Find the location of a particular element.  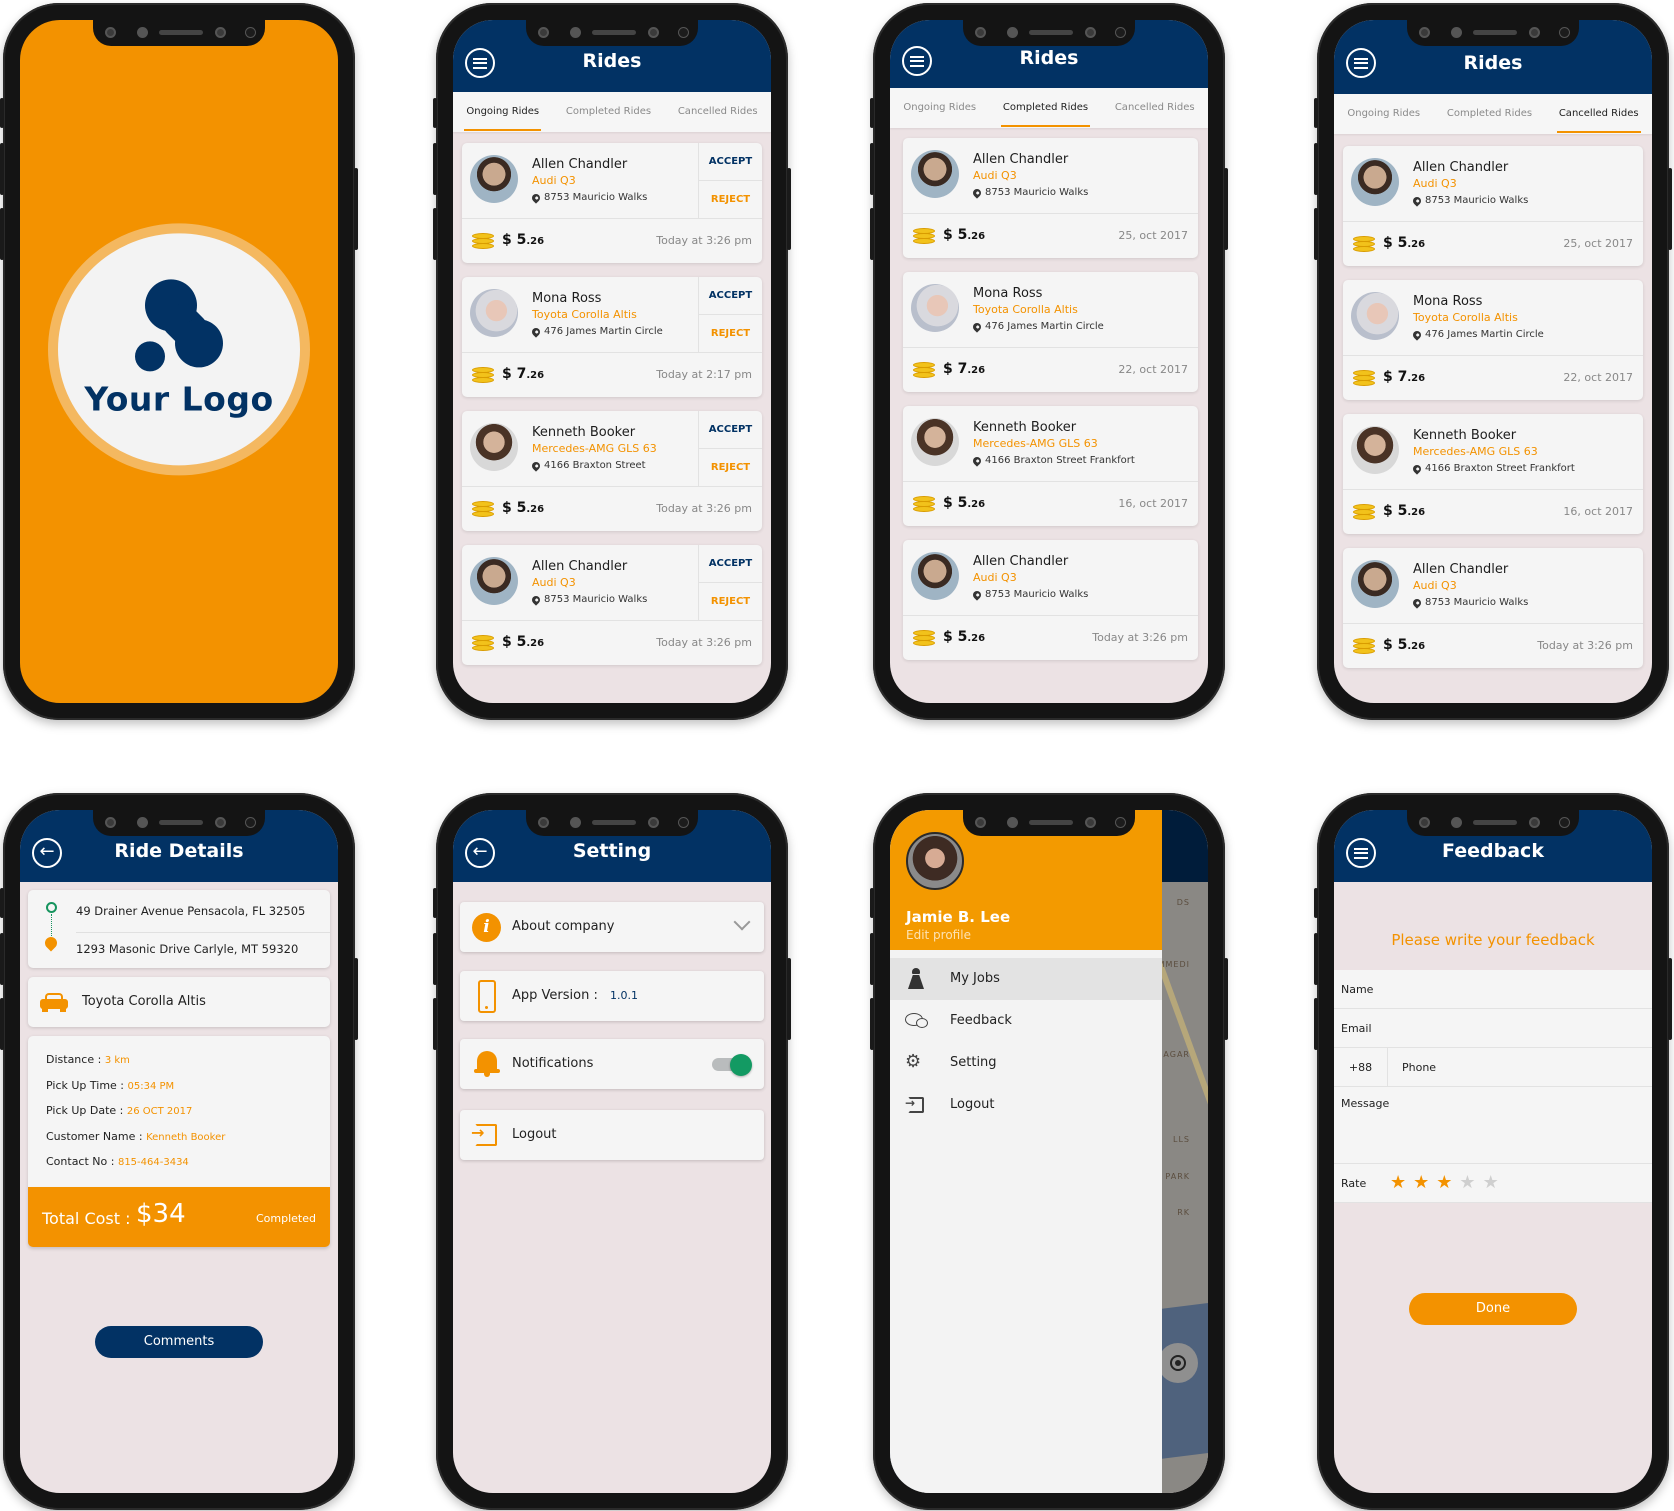

edit-profile-link: Edit profile is located at coordinates (938, 935).